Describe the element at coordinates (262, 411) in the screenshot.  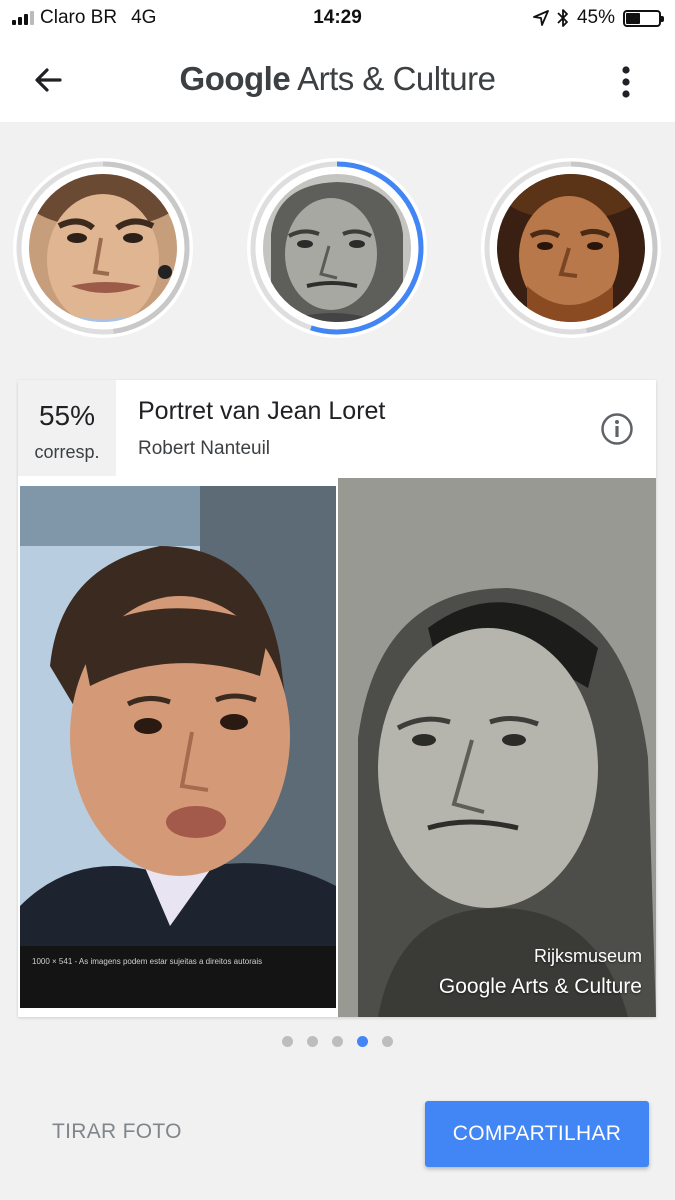
I see `artwork-title: Portret van Jean Loret` at that location.